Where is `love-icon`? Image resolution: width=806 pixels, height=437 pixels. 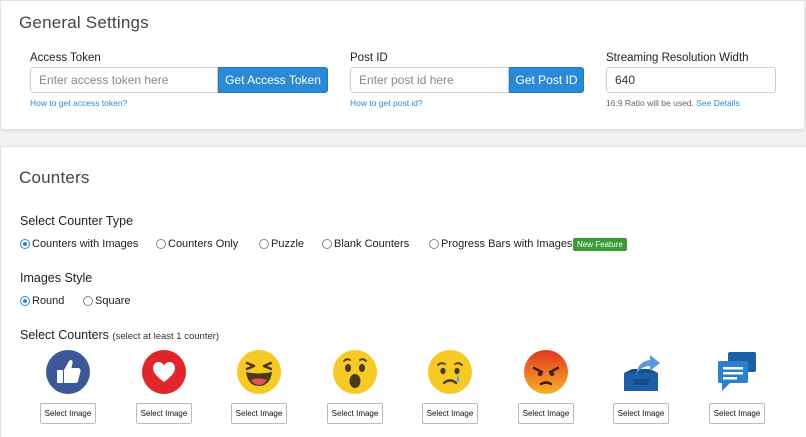 love-icon is located at coordinates (164, 372).